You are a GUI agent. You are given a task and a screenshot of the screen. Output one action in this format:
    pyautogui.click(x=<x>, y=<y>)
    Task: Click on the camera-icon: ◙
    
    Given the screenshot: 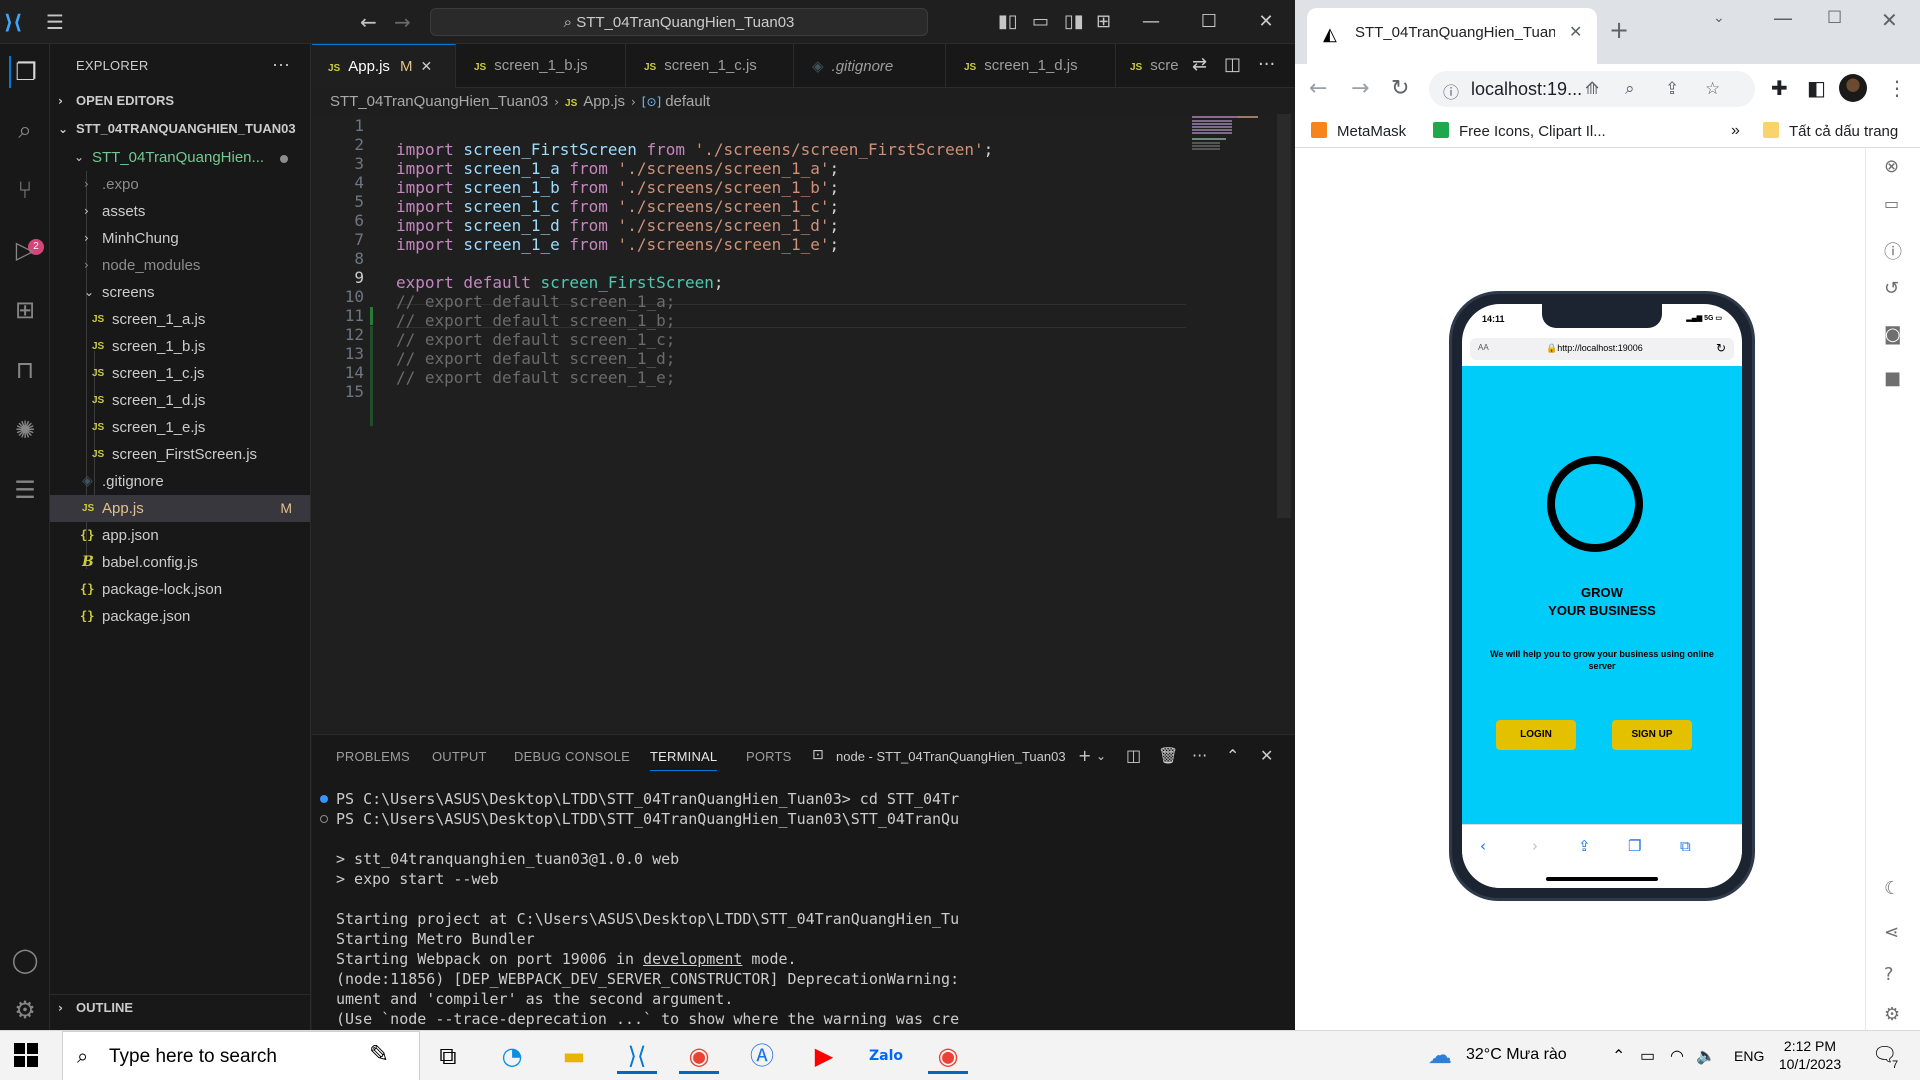 What is the action you would take?
    pyautogui.click(x=1892, y=334)
    